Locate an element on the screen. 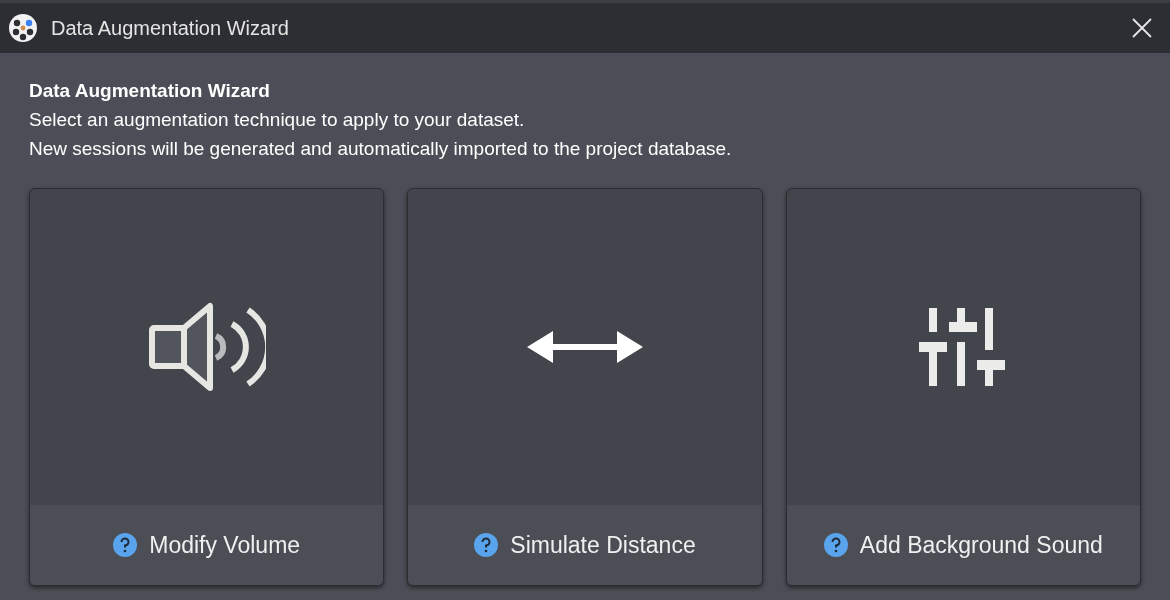  speaker-icon is located at coordinates (206, 347).